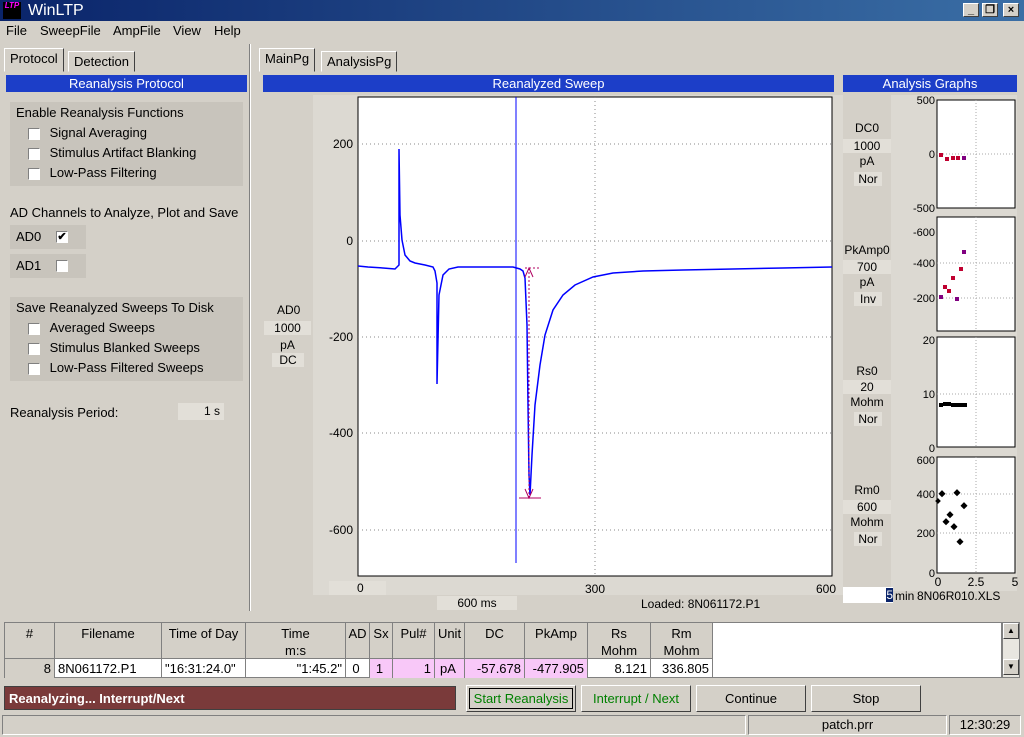 This screenshot has width=1024, height=737. Describe the element at coordinates (682, 641) in the screenshot. I see `col-header: Rm Mohm` at that location.